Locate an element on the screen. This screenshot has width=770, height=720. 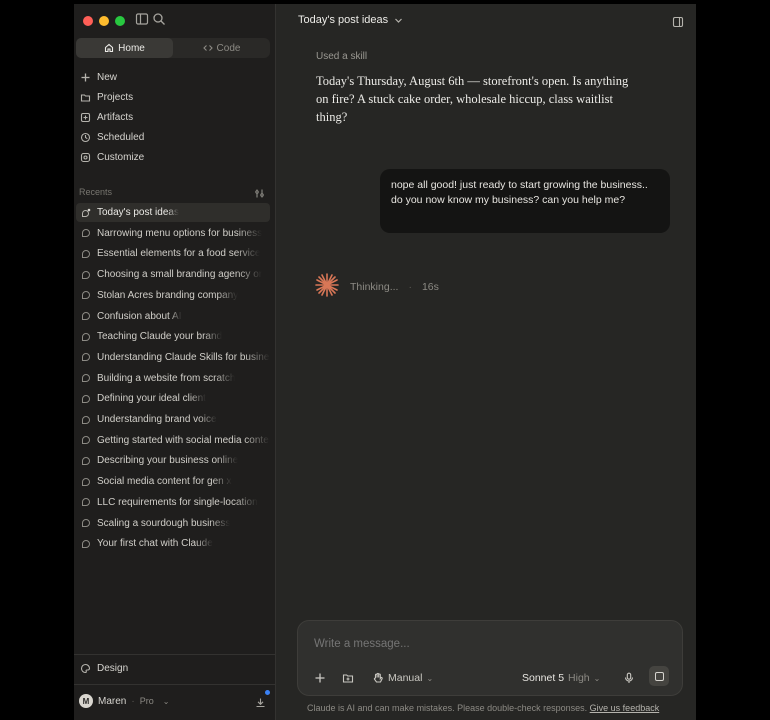
recent-chat-item: Understanding brand voice is located at coordinates (173, 419).